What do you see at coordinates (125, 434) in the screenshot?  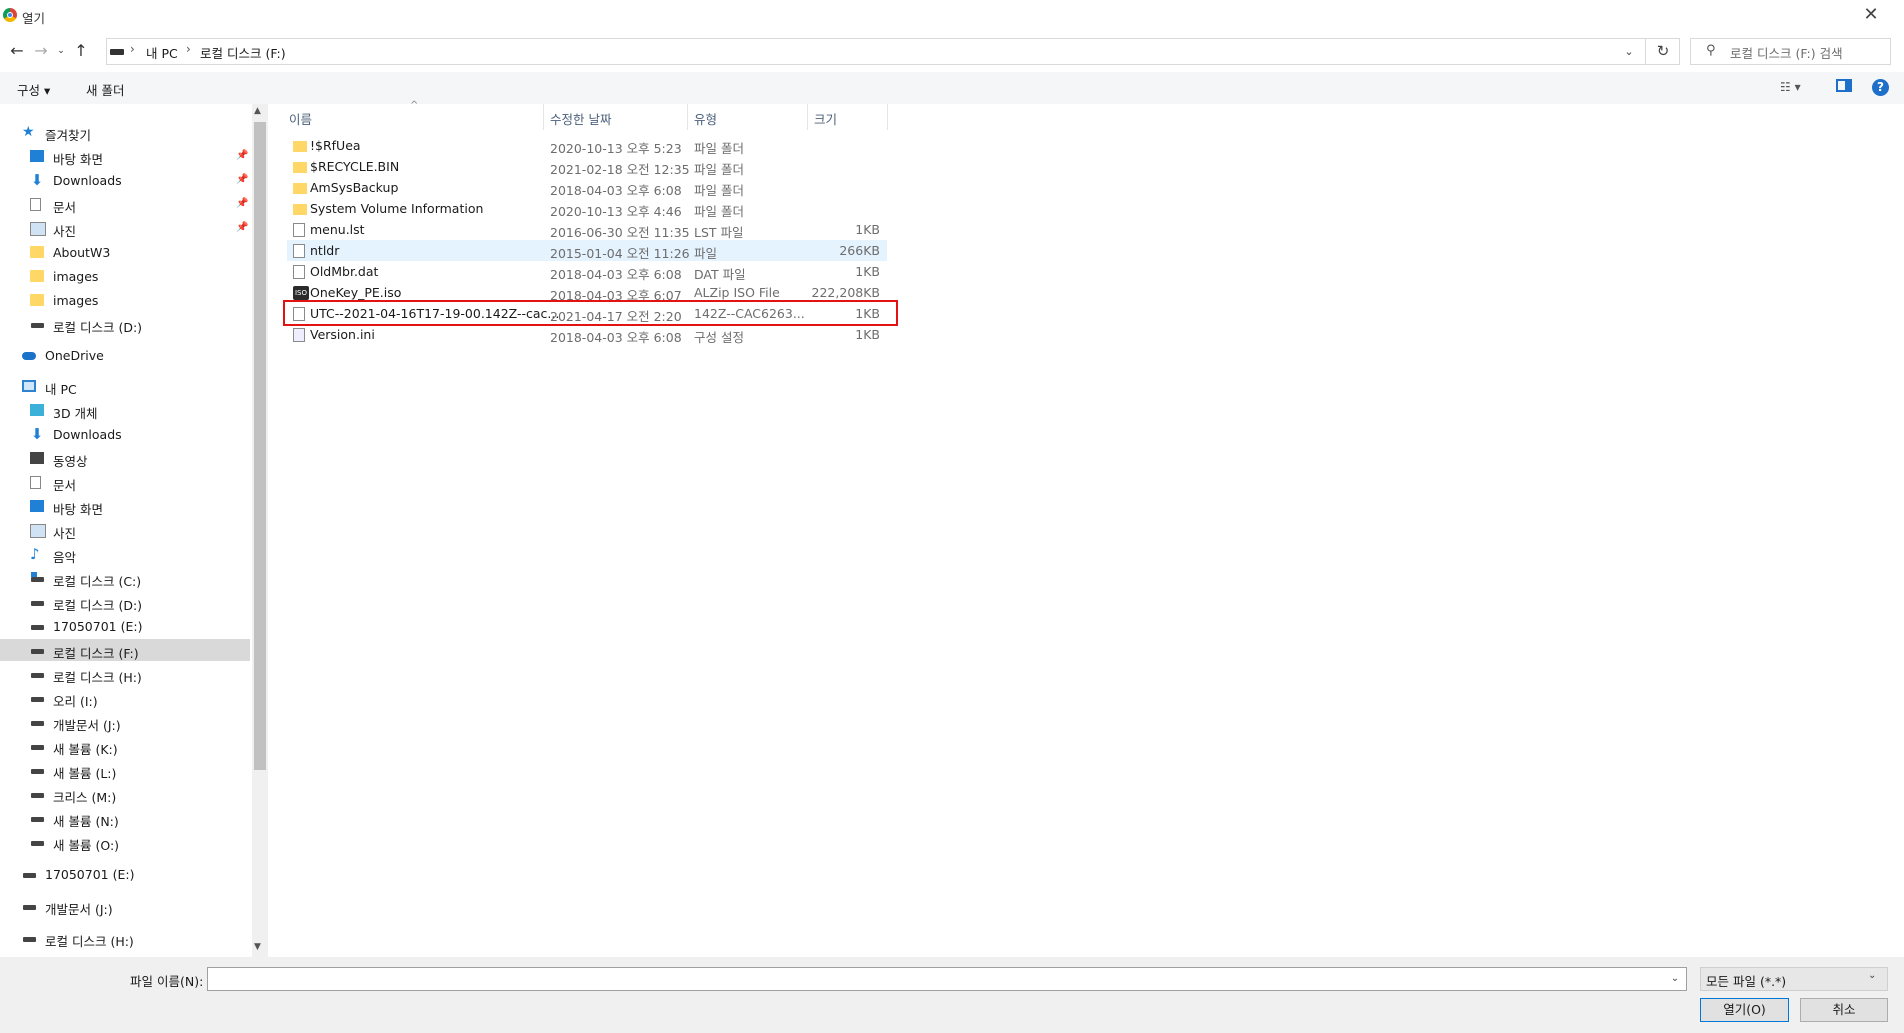 I see `nav-item: ⬇ Downloads` at bounding box center [125, 434].